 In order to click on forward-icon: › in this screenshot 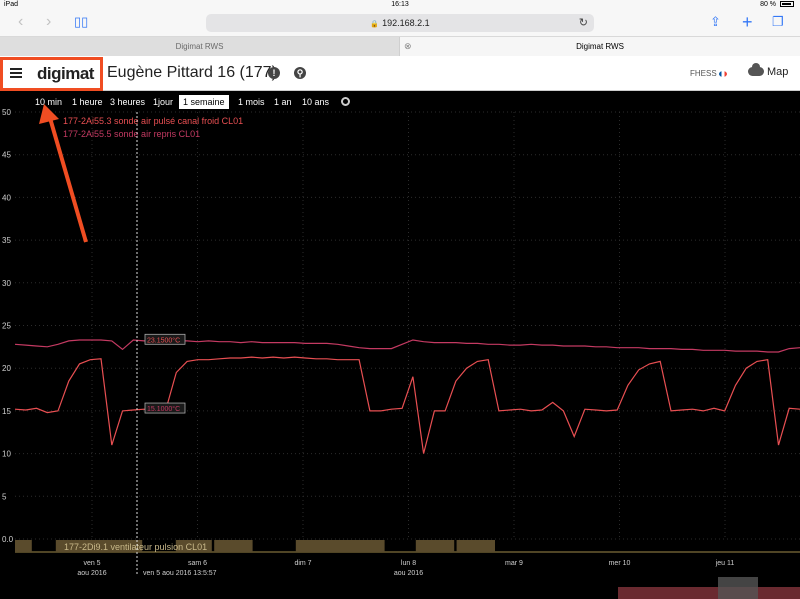, I will do `click(48, 22)`.